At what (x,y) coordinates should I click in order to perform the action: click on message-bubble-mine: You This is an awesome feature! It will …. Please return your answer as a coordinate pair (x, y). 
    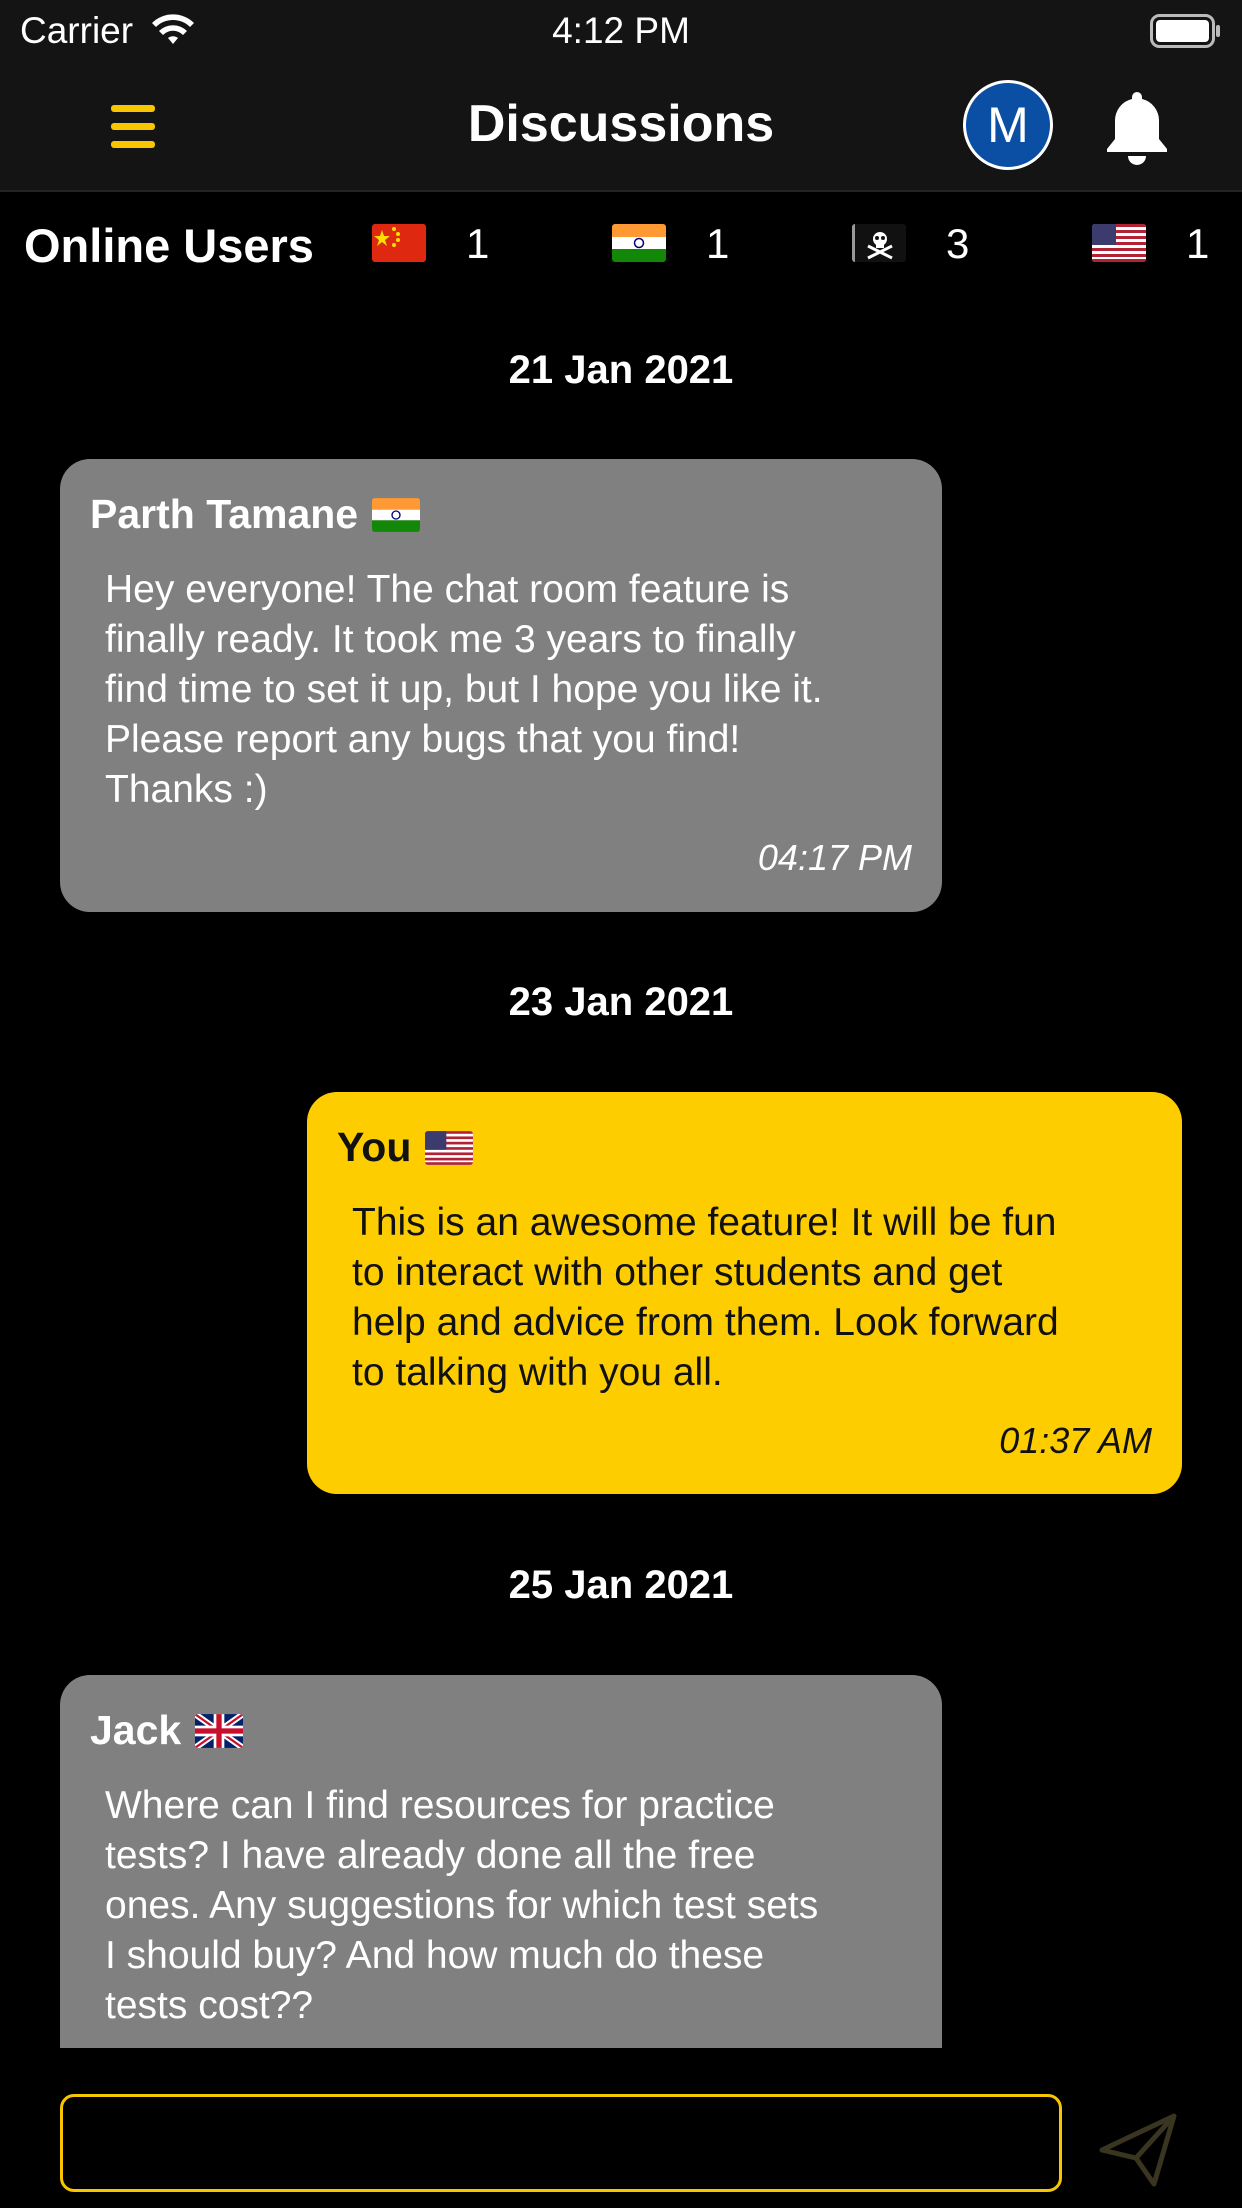
    Looking at the image, I should click on (744, 1293).